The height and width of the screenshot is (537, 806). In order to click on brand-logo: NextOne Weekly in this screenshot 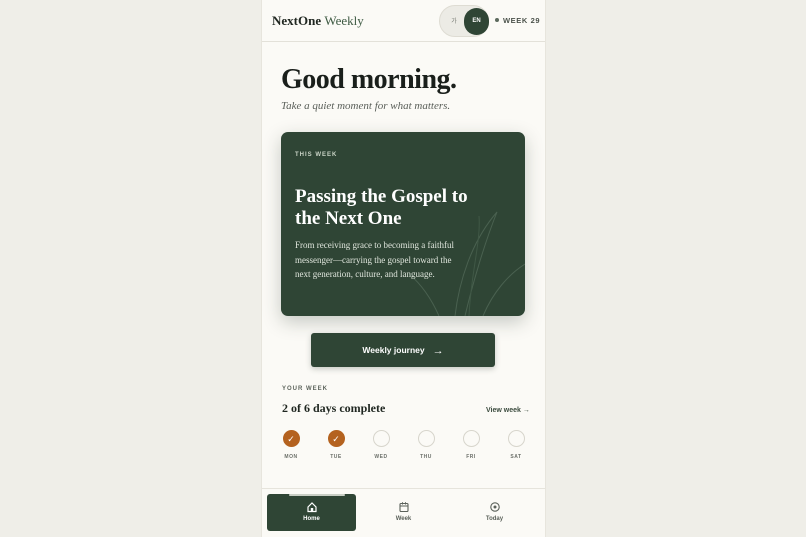, I will do `click(318, 21)`.